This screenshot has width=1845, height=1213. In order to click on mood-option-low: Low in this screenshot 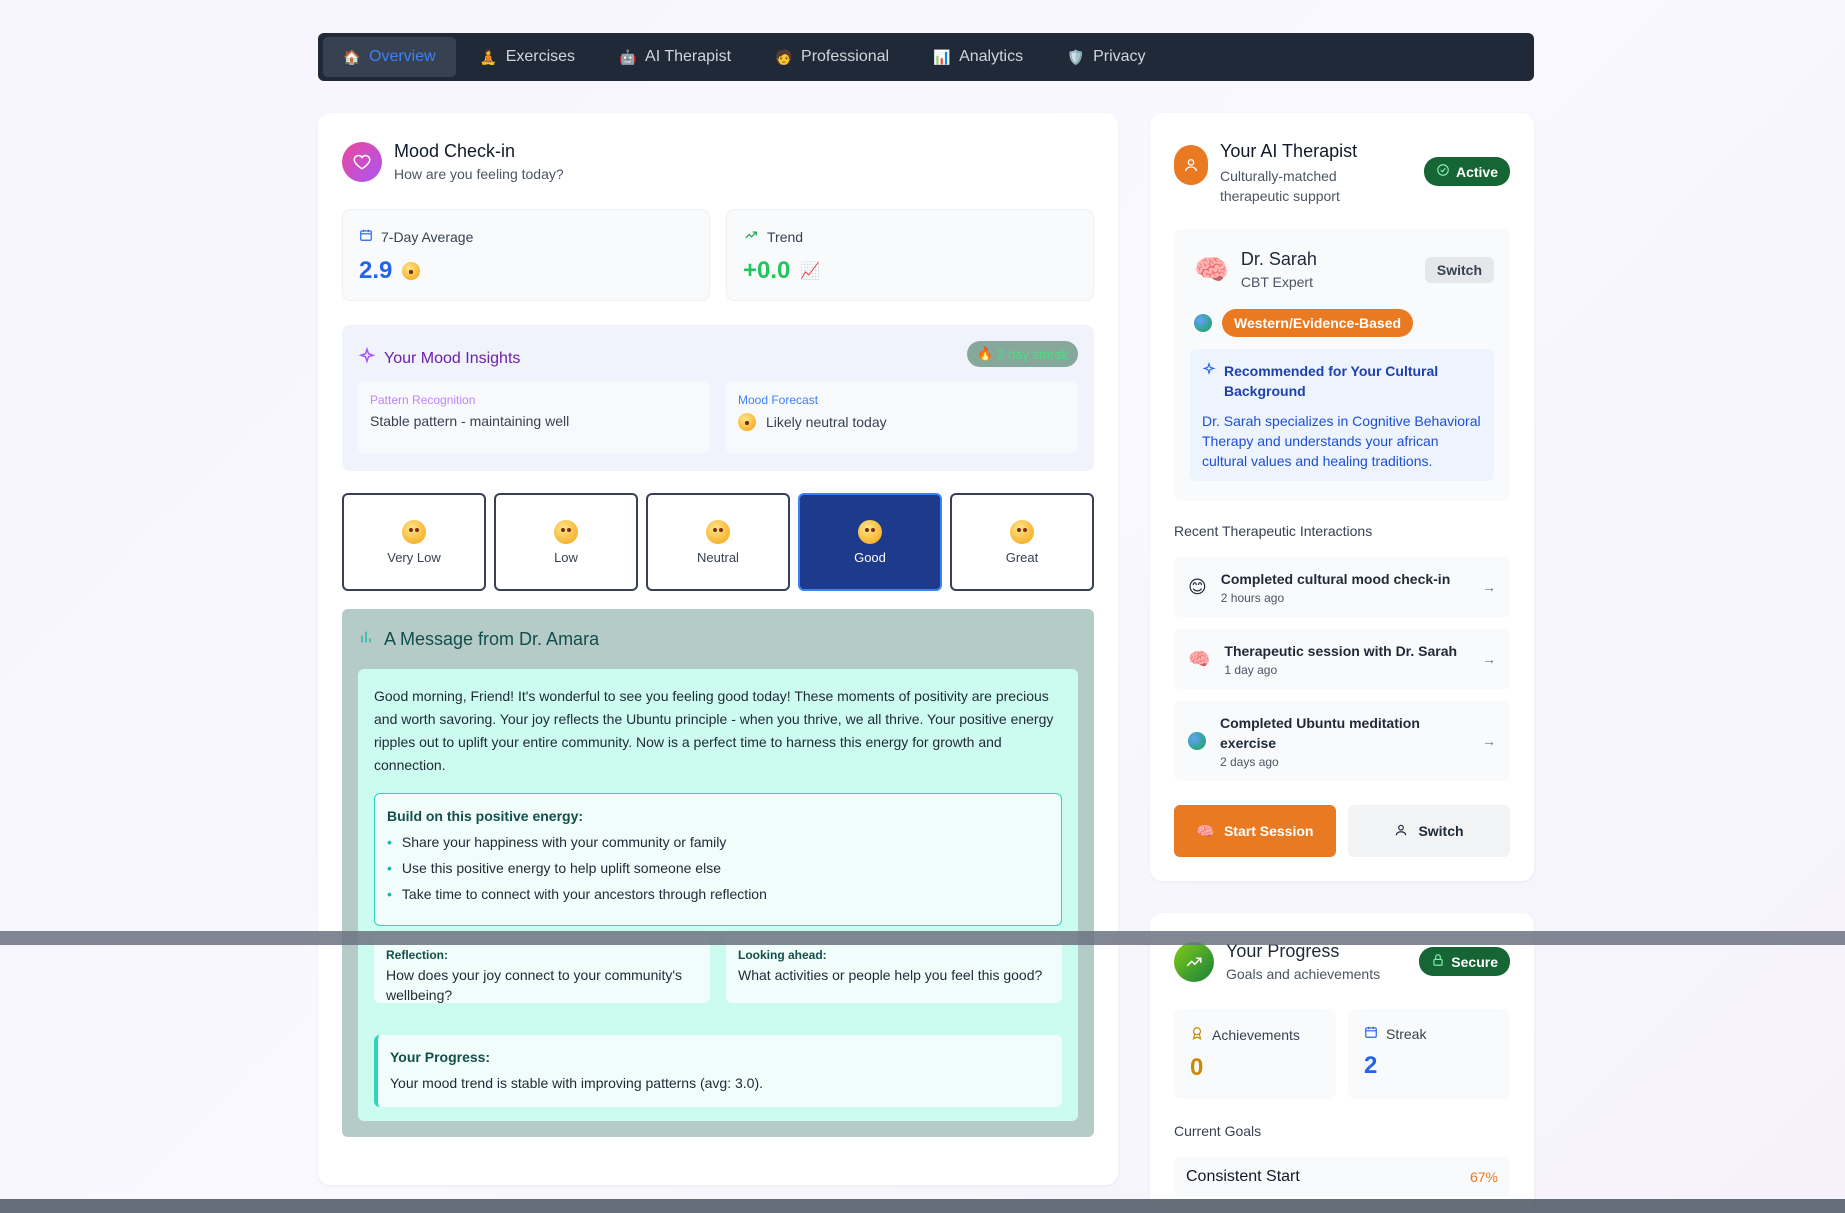, I will do `click(566, 542)`.